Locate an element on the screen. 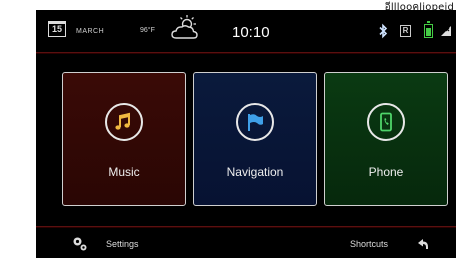  phone-tile: Phone is located at coordinates (386, 139).